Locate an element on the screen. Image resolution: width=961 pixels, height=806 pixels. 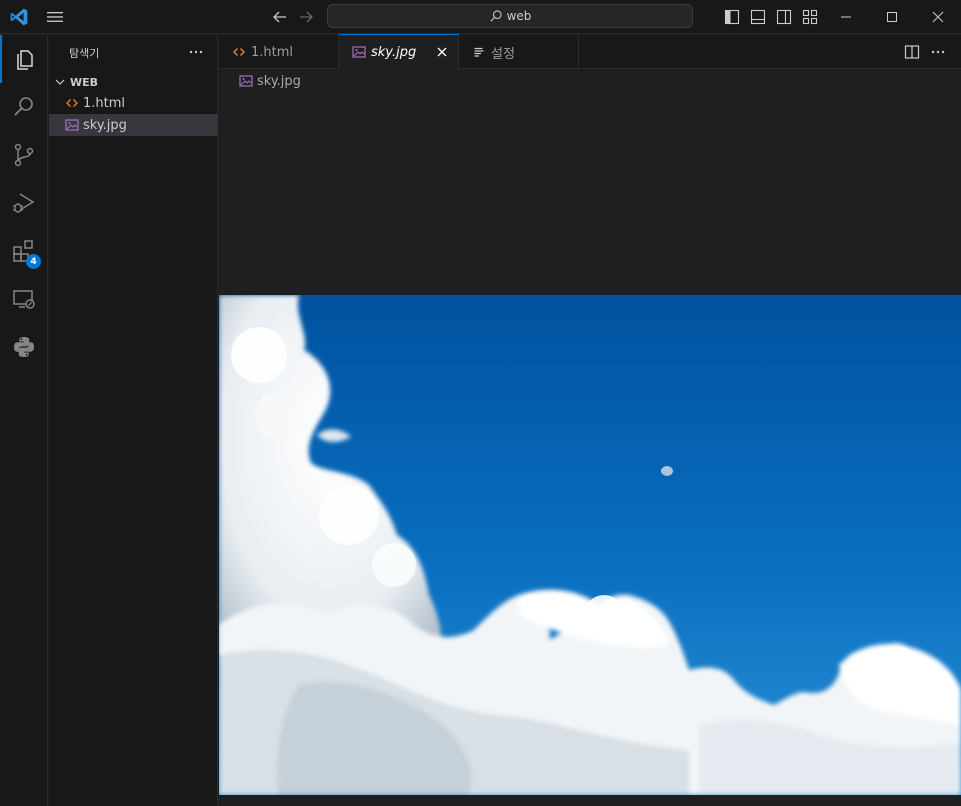
title-bar: web is located at coordinates (480, 17).